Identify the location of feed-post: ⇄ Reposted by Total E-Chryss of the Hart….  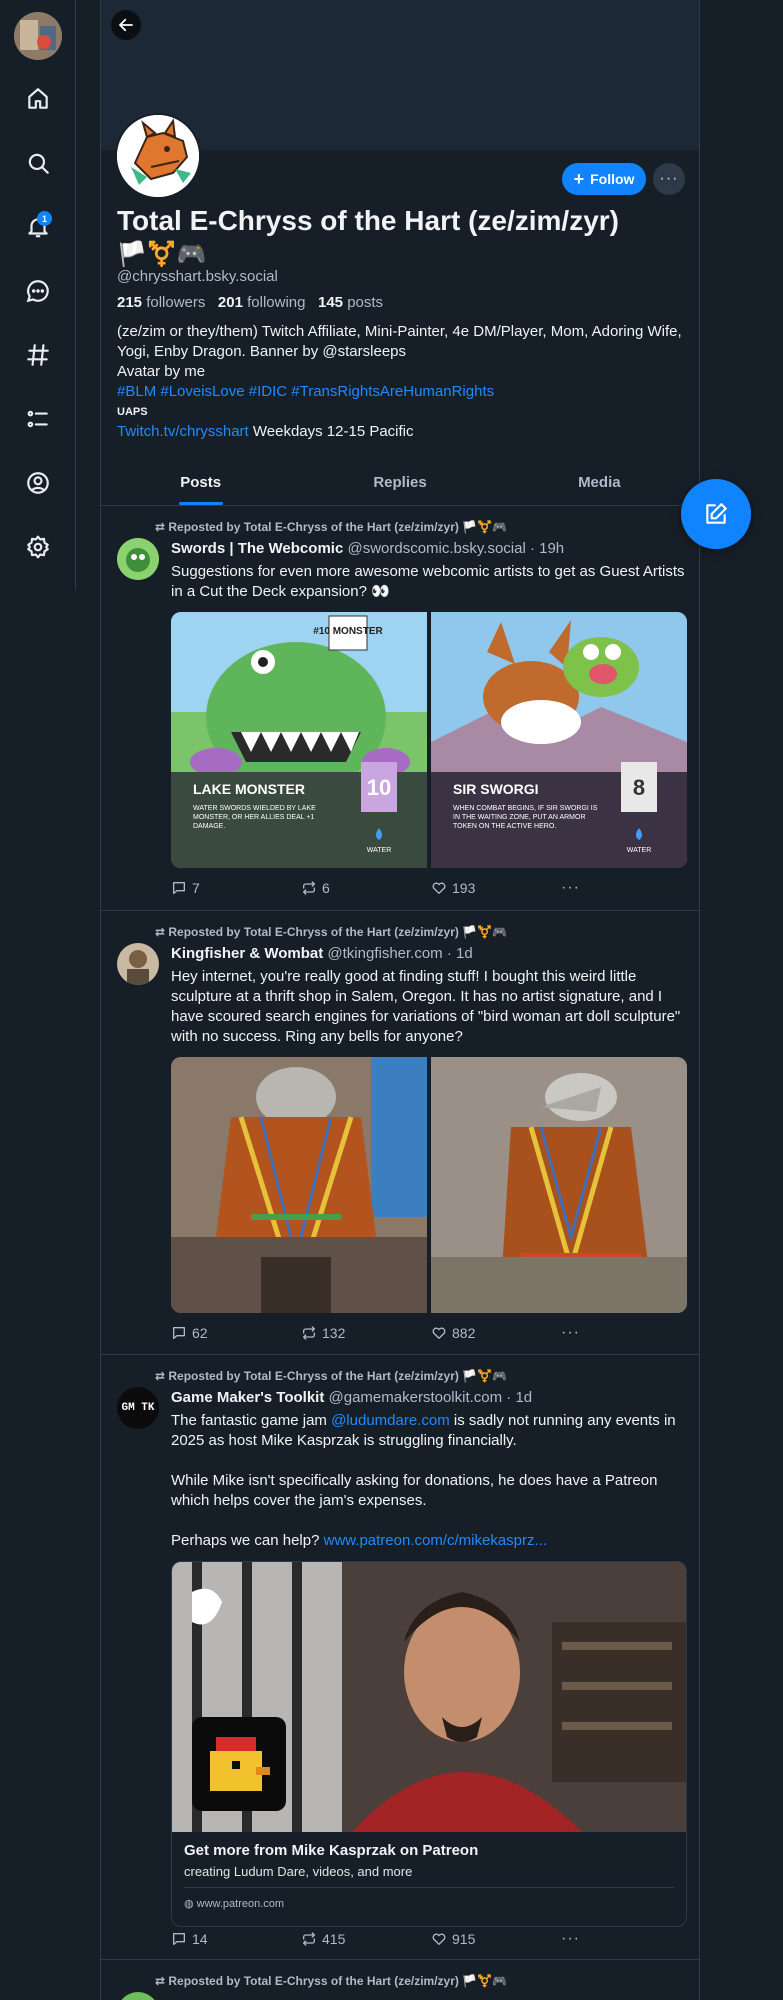
(400, 1980).